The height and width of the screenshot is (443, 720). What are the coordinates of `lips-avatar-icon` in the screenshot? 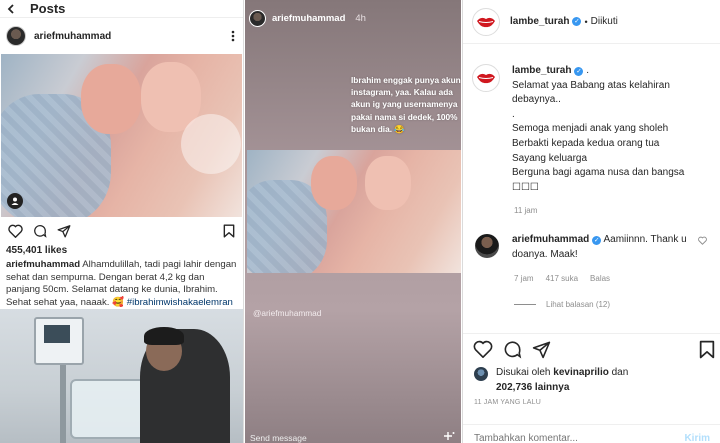 It's located at (486, 78).